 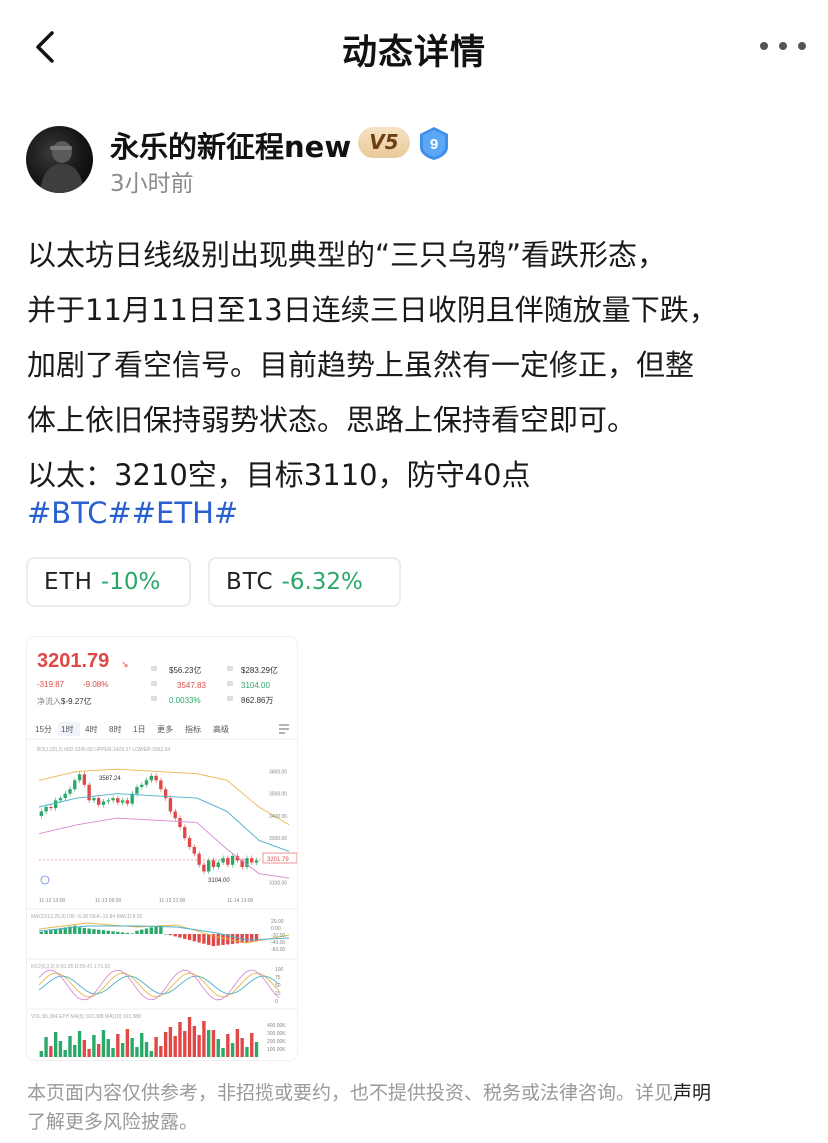 I want to click on coin-symbol: ETH, so click(x=68, y=582).